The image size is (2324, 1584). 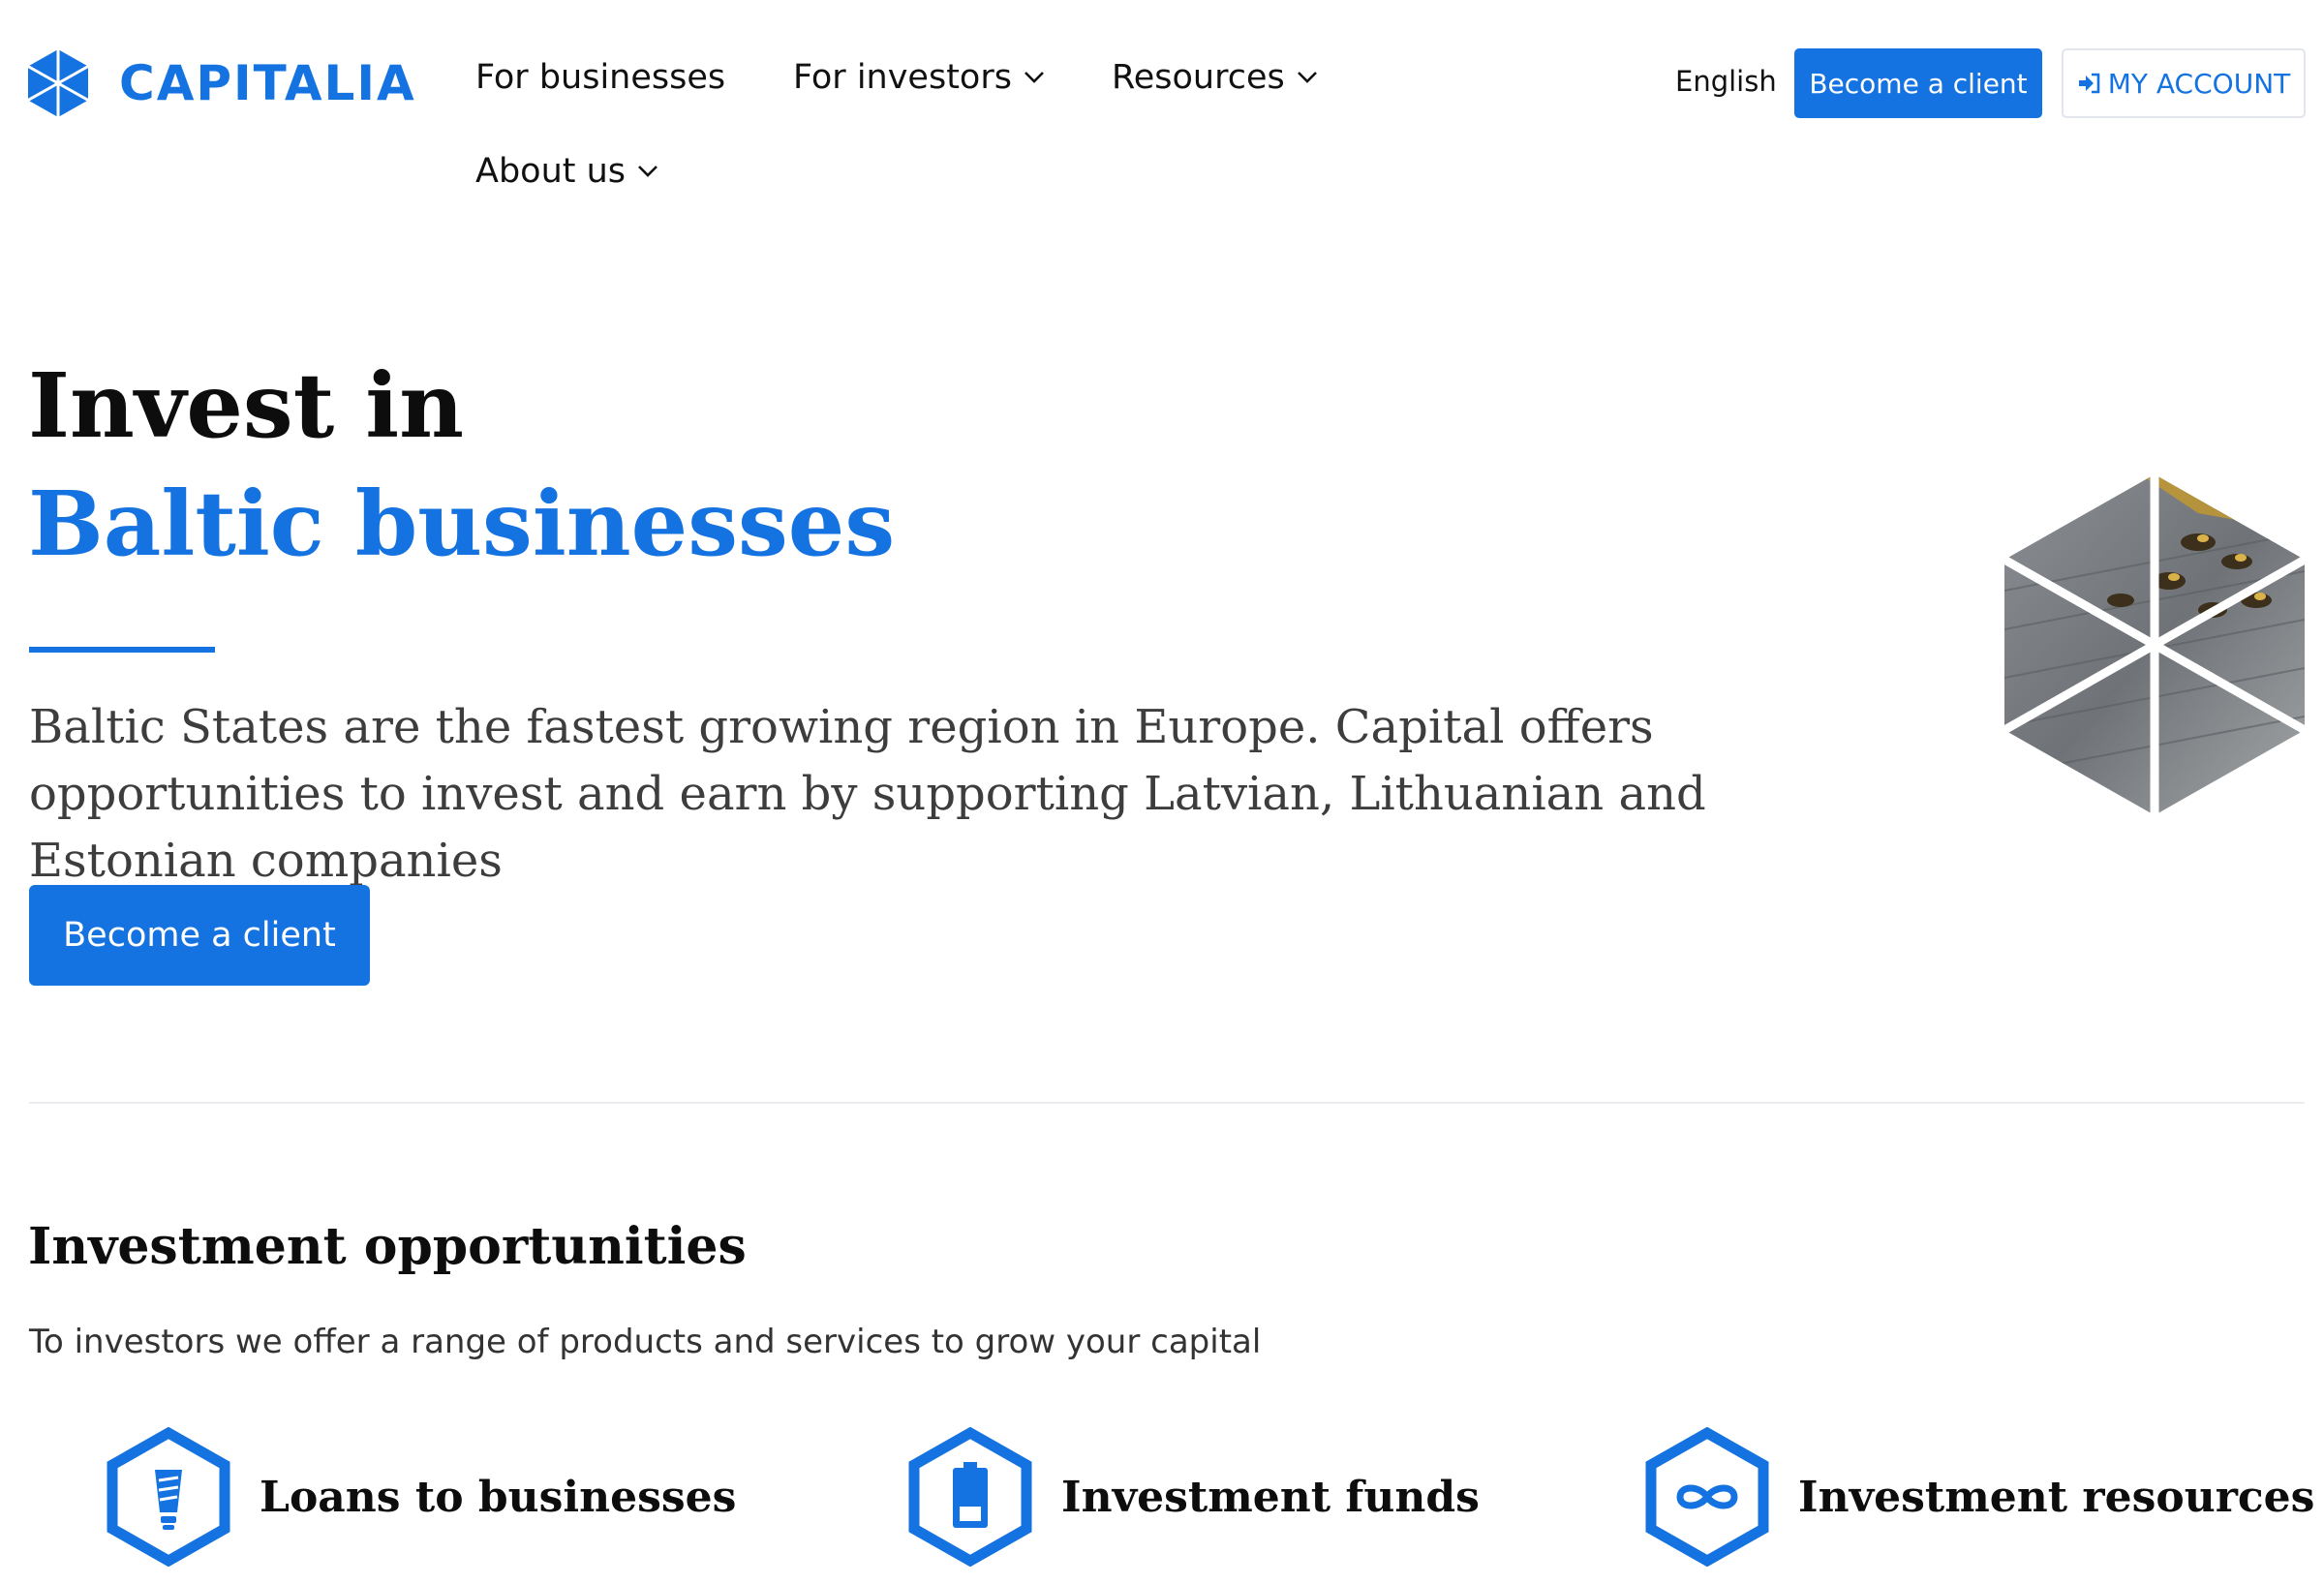 I want to click on infinity-icon, so click(x=1707, y=1497).